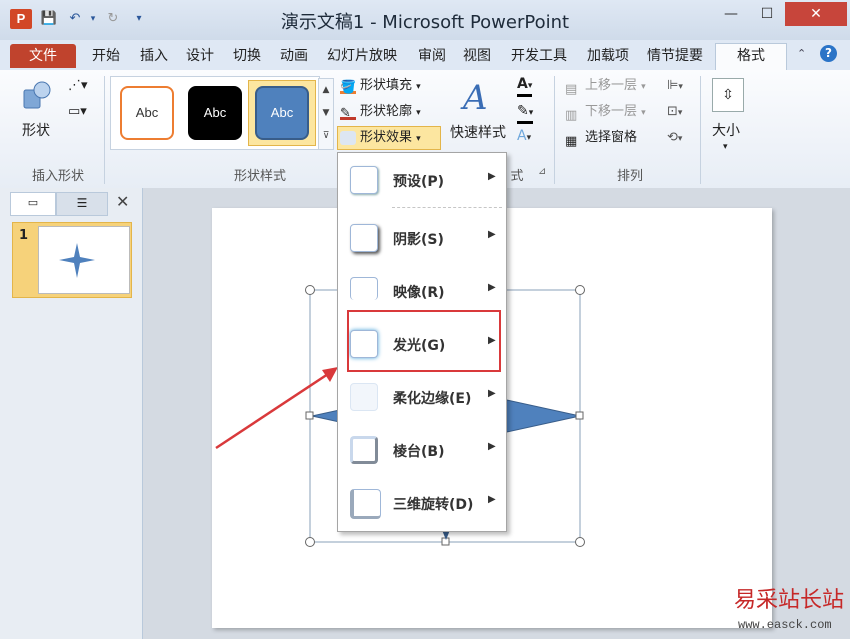  Describe the element at coordinates (364, 180) in the screenshot. I see `presets-icon` at that location.